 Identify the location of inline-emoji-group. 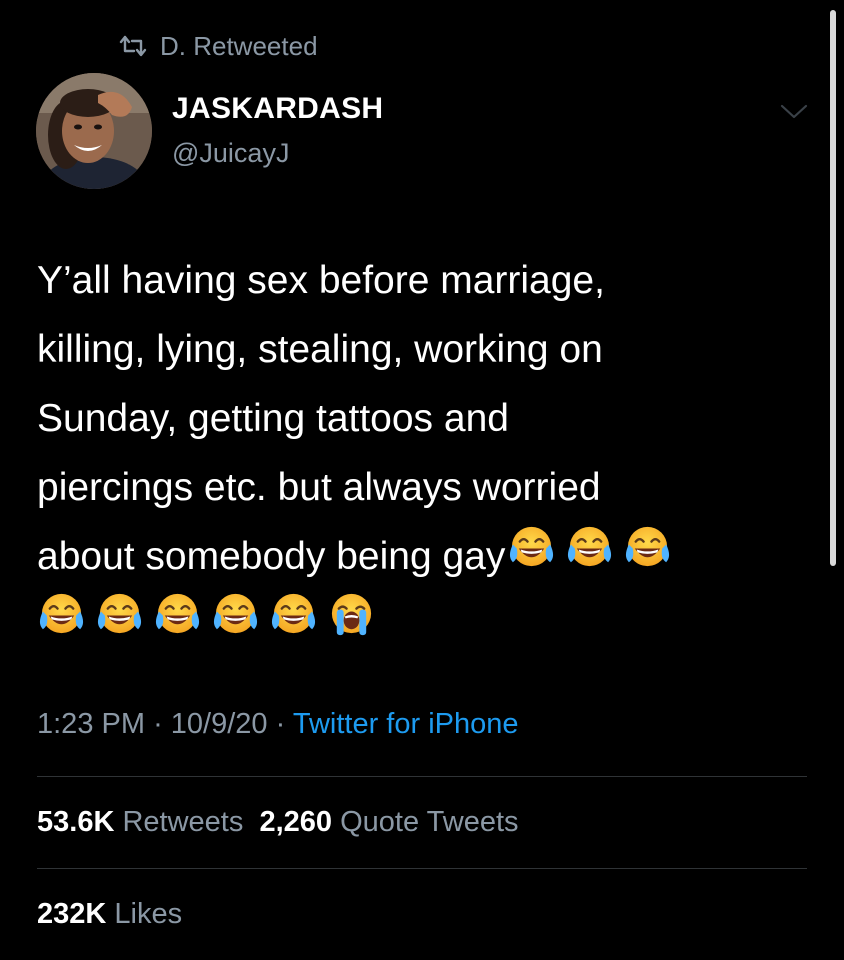
(594, 558).